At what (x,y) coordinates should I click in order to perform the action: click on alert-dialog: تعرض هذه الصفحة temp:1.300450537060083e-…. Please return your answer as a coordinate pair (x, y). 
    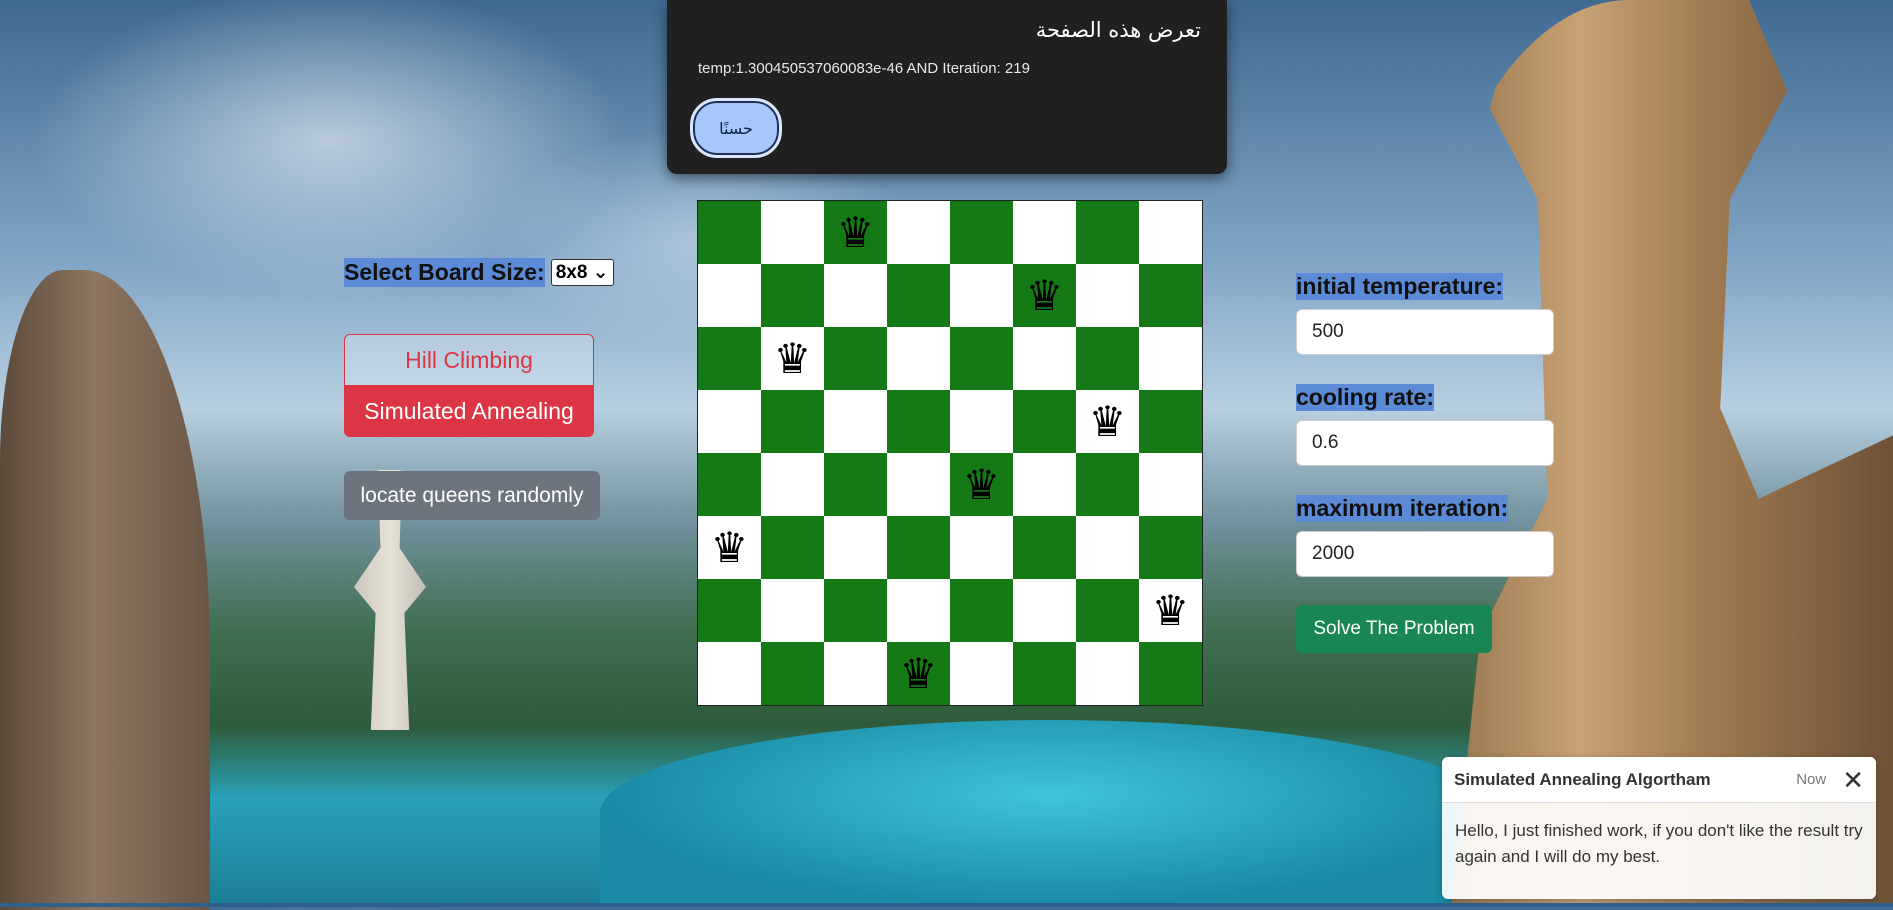
    Looking at the image, I should click on (947, 87).